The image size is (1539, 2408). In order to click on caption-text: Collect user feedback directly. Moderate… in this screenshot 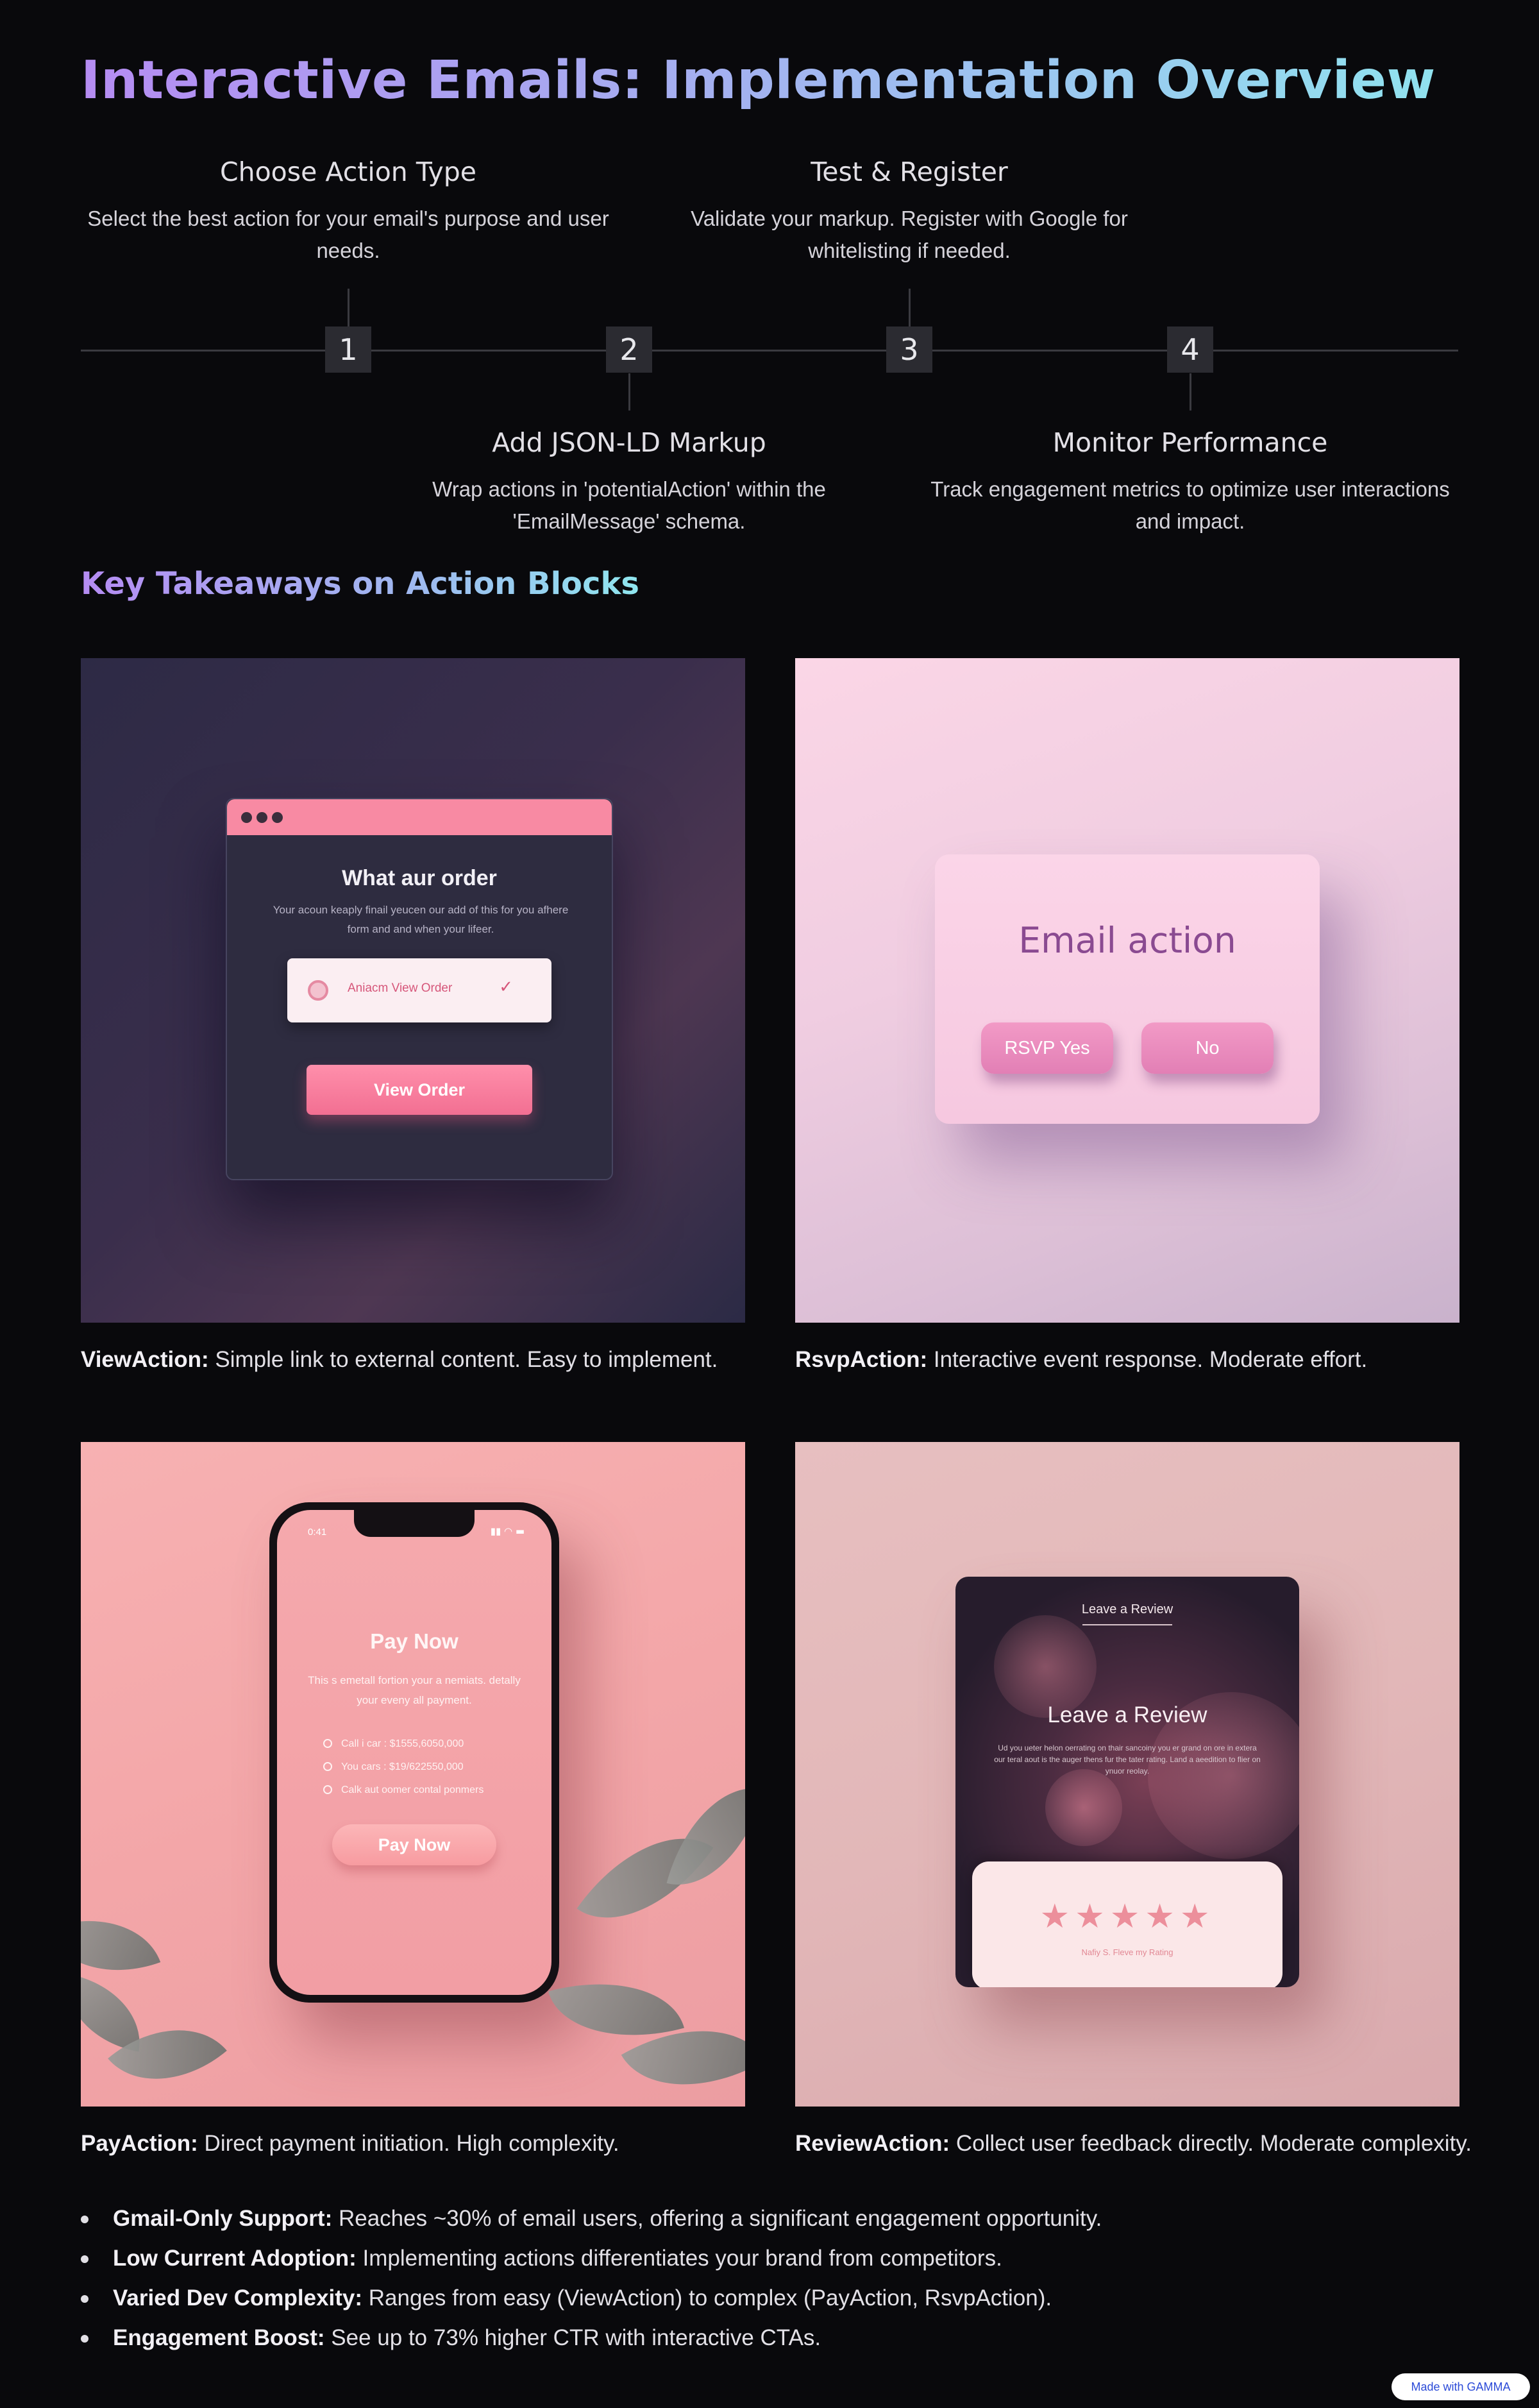, I will do `click(1211, 2143)`.